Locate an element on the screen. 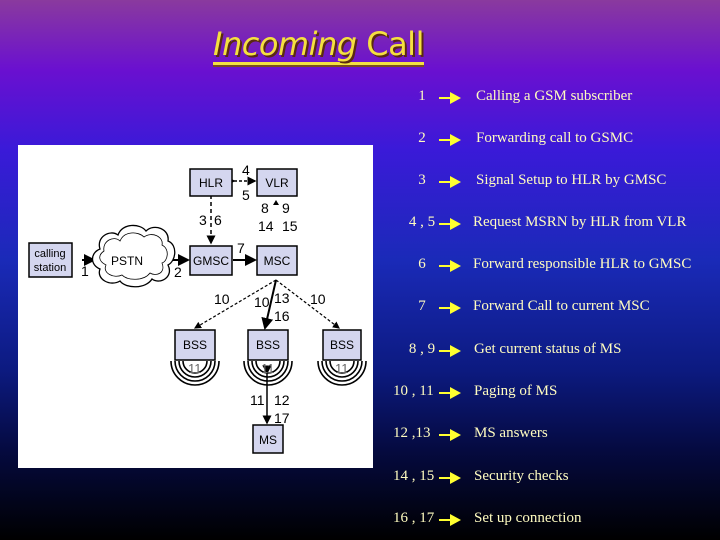 Image resolution: width=720 pixels, height=540 pixels. vlr-arrowhead is located at coordinates (276, 202).